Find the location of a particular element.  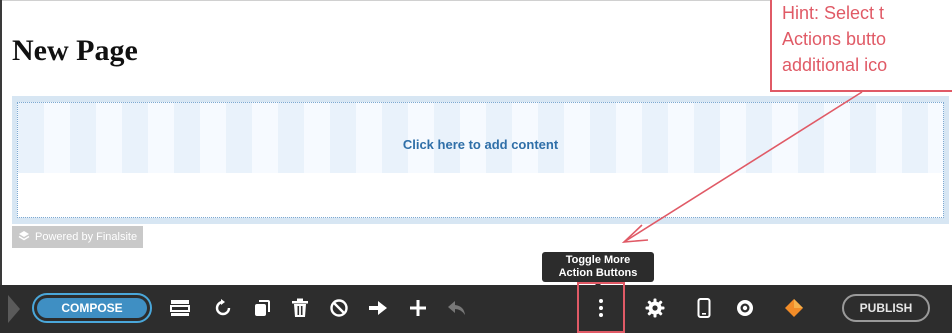

gear-icon is located at coordinates (655, 308).